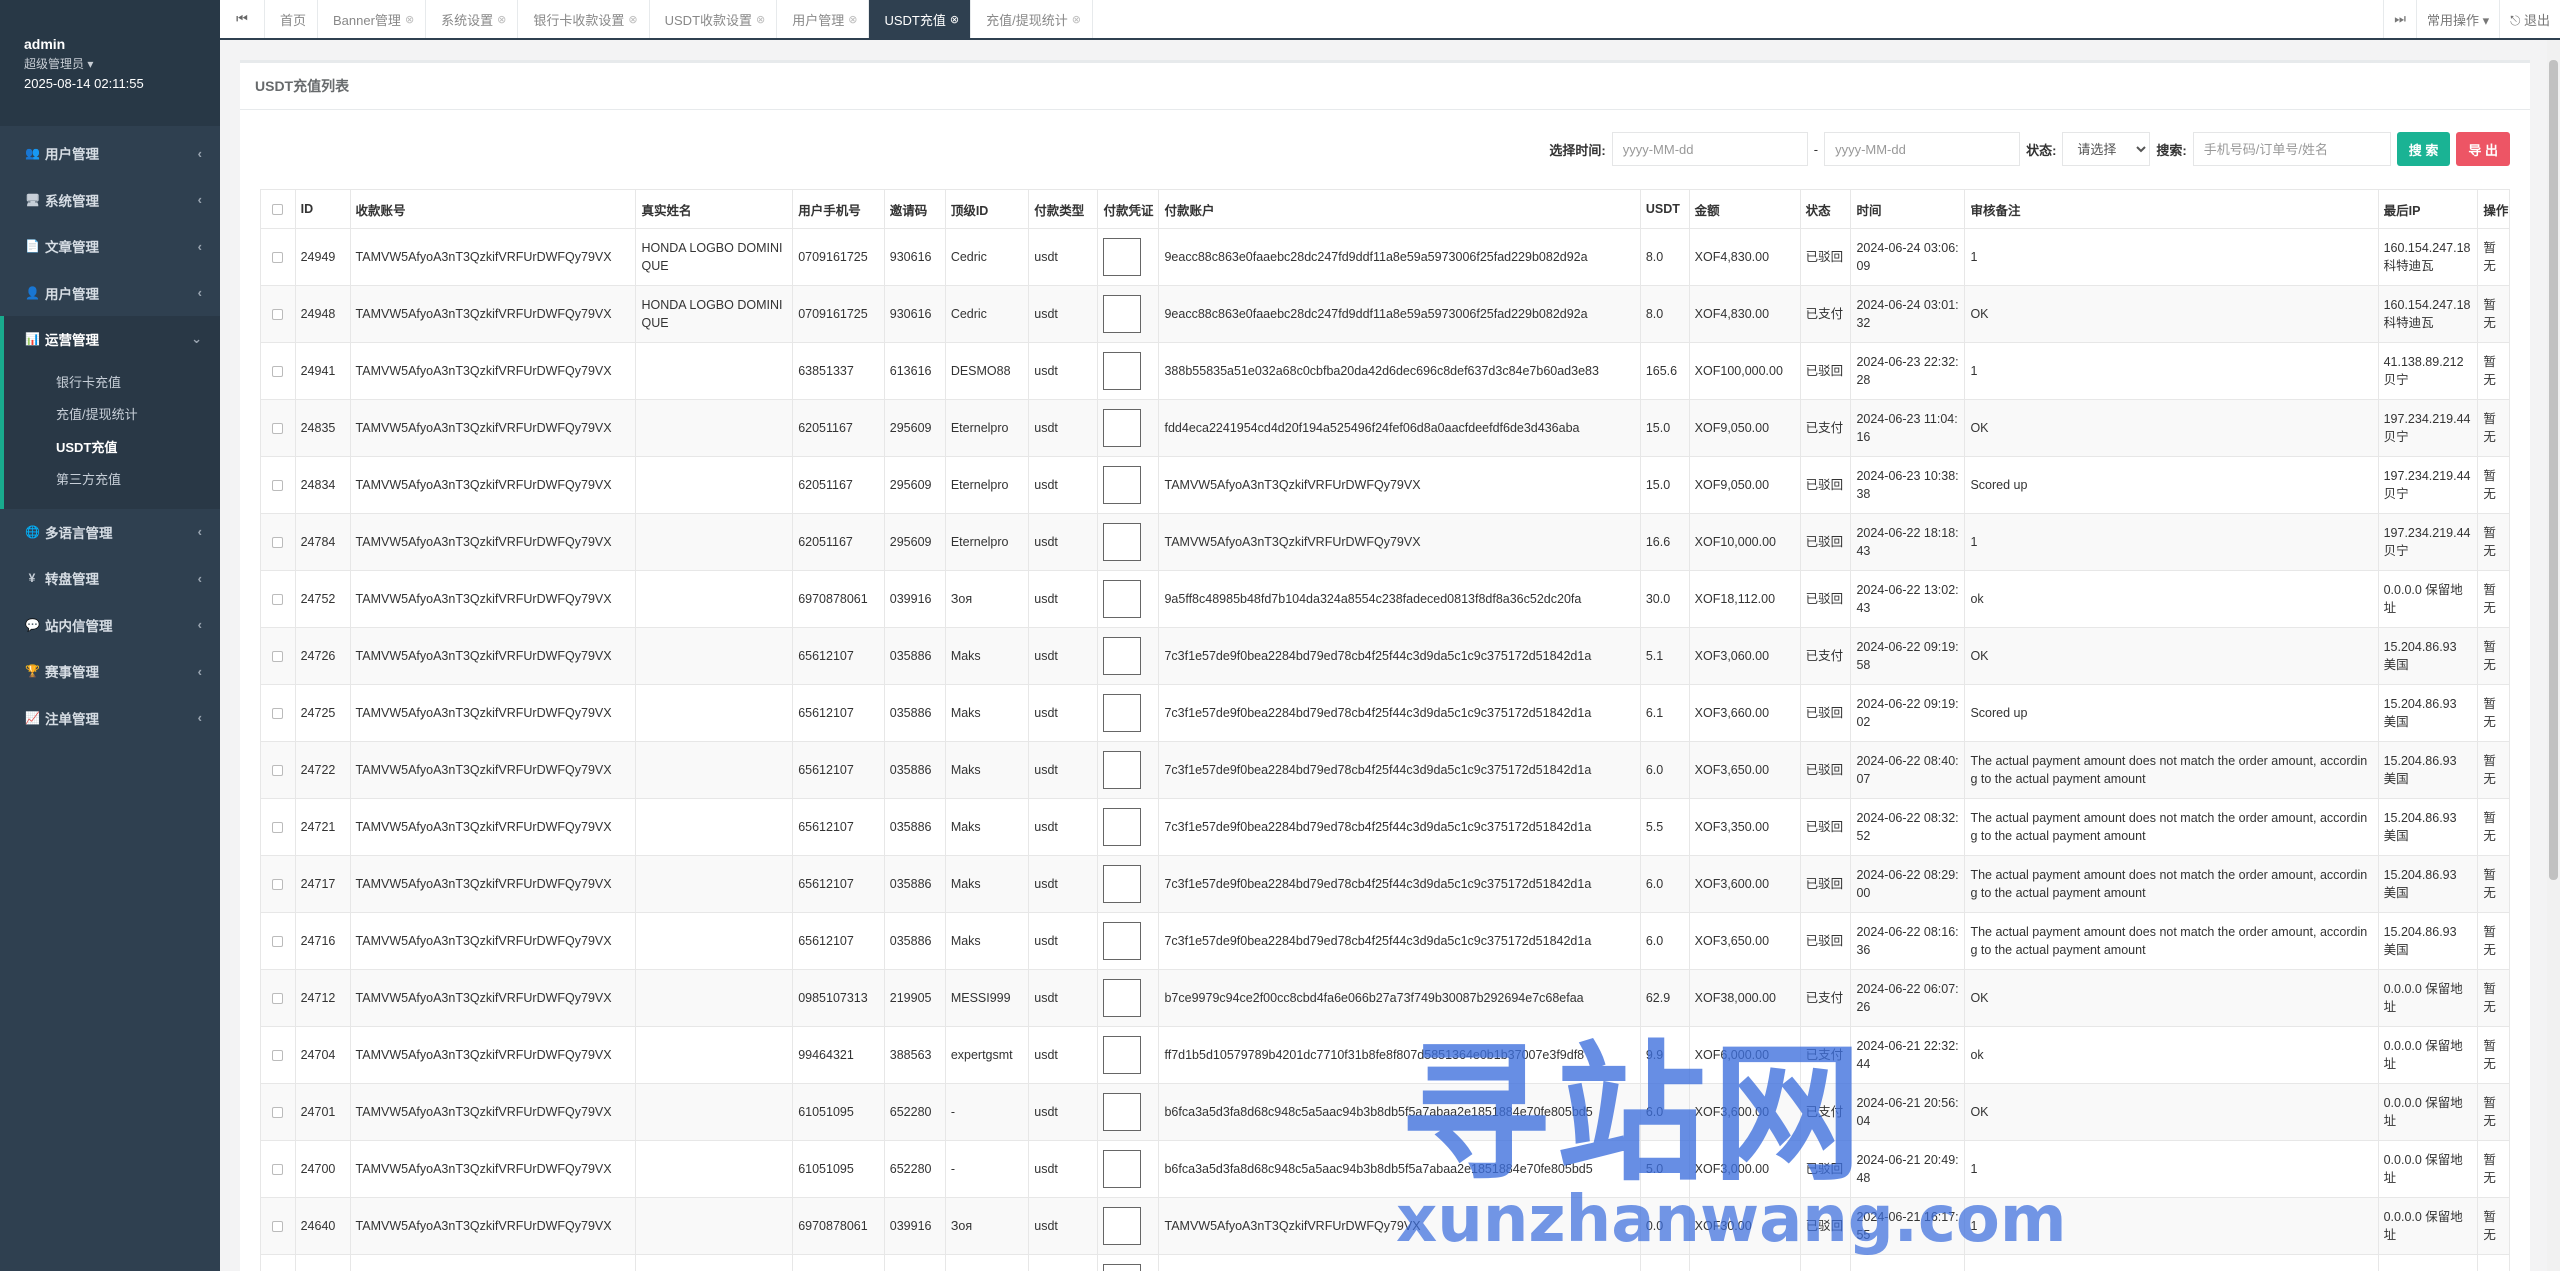 The height and width of the screenshot is (1271, 2560). I want to click on page-scrollbar, so click(2553, 655).